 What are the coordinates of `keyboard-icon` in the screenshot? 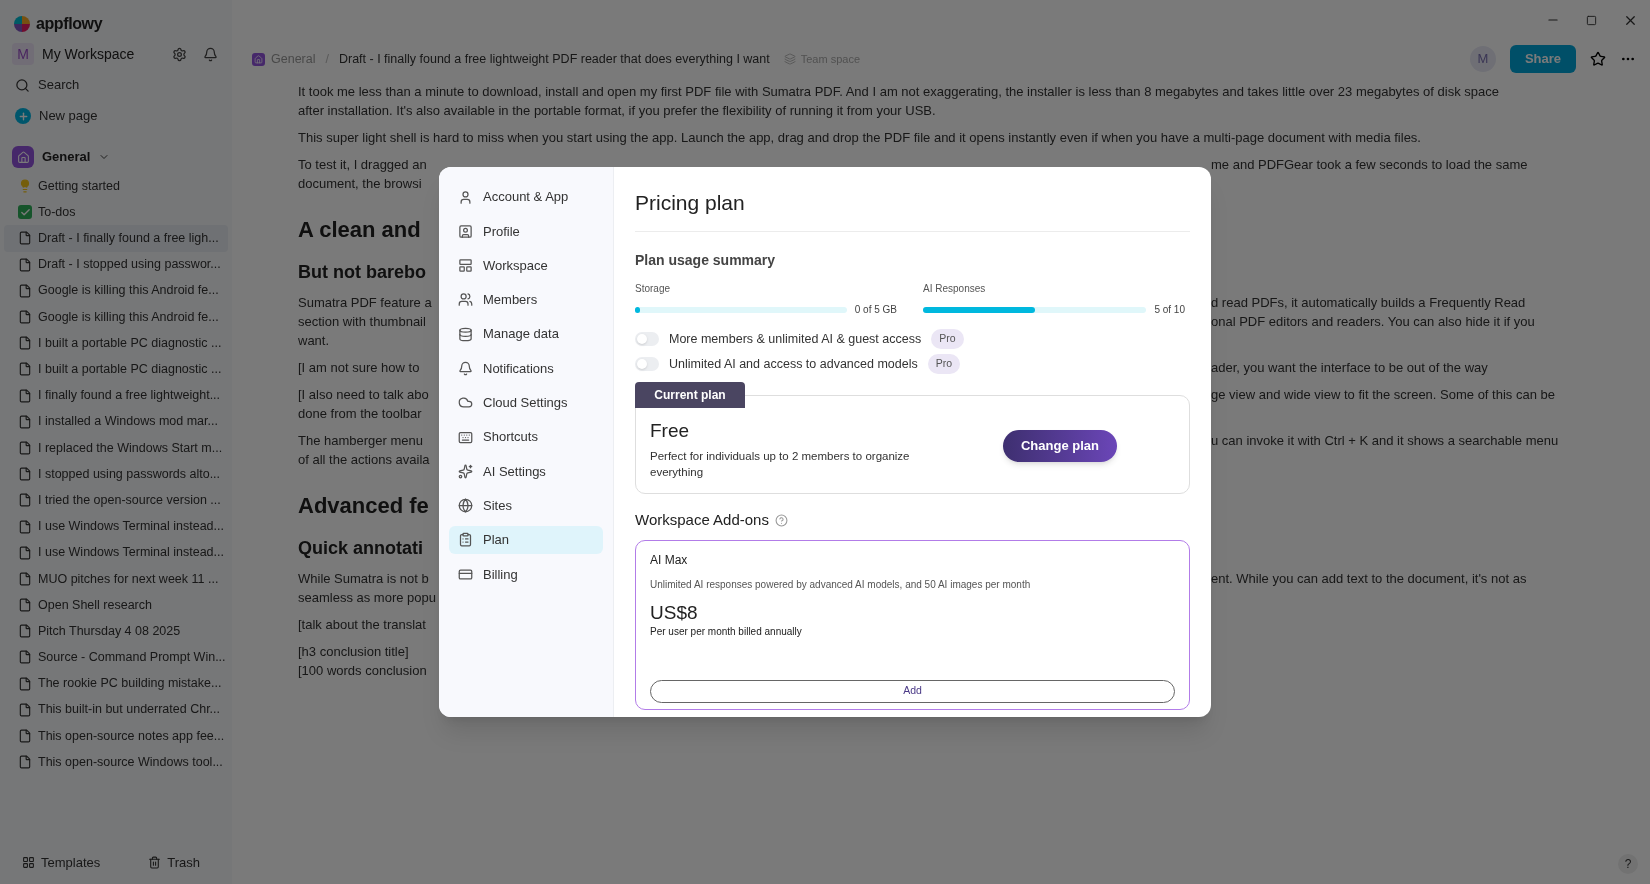 It's located at (465, 437).